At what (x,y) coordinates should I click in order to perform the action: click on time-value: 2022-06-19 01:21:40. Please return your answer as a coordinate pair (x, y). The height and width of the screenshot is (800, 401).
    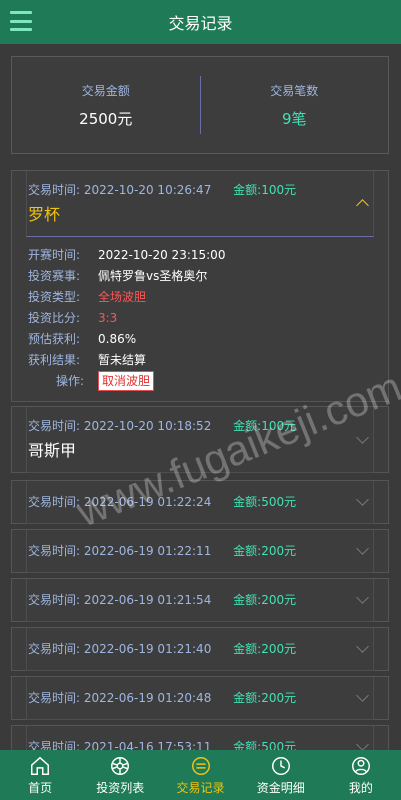
    Looking at the image, I should click on (147, 649).